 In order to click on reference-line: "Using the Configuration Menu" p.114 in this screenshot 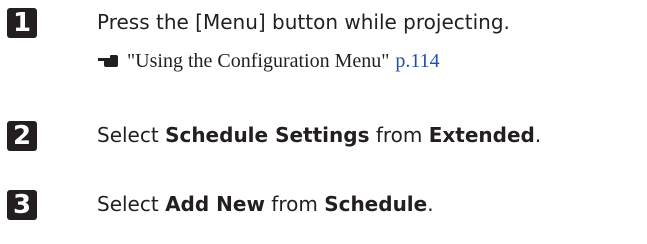, I will do `click(268, 61)`.